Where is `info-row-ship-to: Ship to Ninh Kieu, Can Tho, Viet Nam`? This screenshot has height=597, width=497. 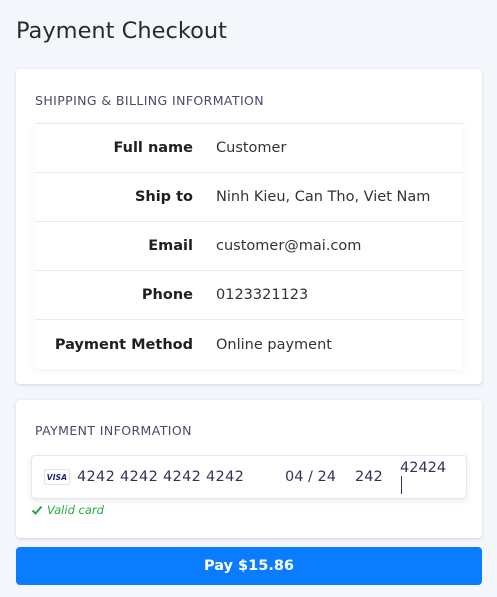 info-row-ship-to: Ship to Ninh Kieu, Can Tho, Viet Nam is located at coordinates (249, 197).